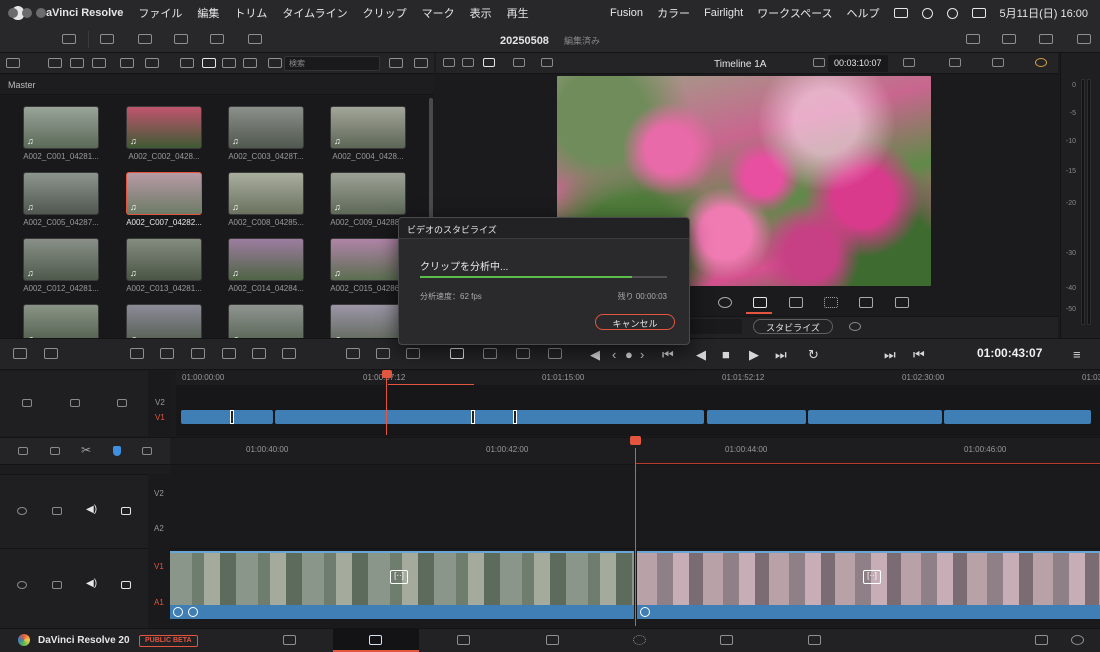  I want to click on close-up-icon, so click(229, 353).